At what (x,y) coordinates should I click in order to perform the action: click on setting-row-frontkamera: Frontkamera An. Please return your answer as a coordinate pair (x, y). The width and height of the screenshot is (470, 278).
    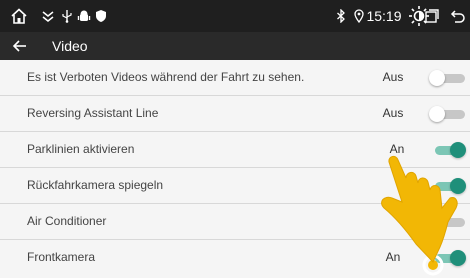
    Looking at the image, I should click on (235, 258).